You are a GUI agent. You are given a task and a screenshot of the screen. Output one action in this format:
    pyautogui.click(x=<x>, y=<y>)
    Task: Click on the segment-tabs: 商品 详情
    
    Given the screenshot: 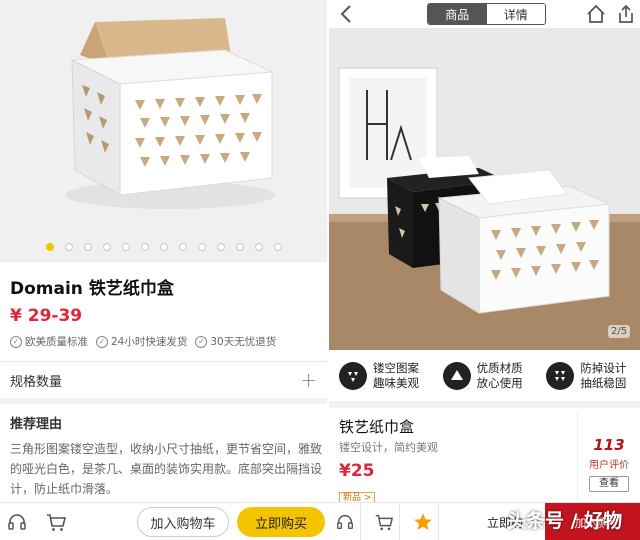 What is the action you would take?
    pyautogui.click(x=486, y=14)
    